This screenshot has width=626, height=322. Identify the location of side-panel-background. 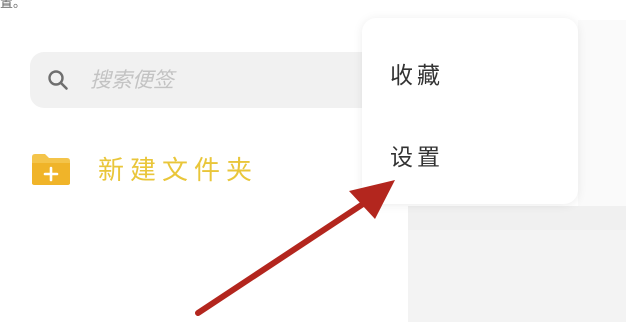
(602, 113).